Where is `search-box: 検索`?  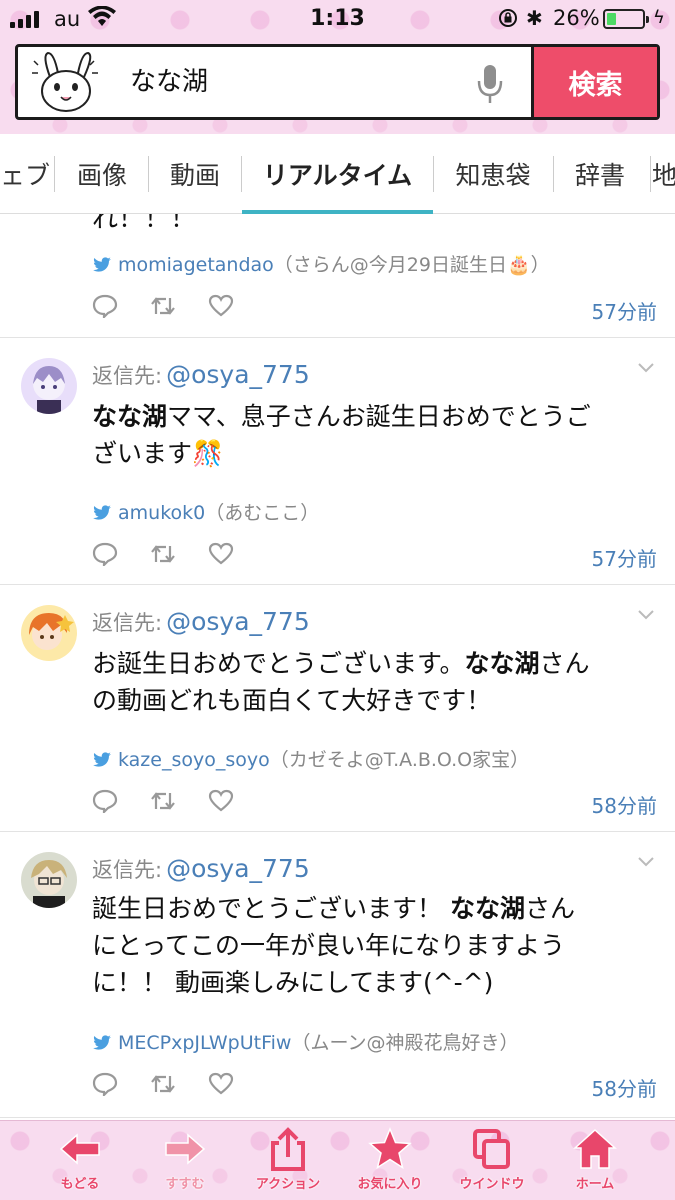
search-box: 検索 is located at coordinates (337, 82).